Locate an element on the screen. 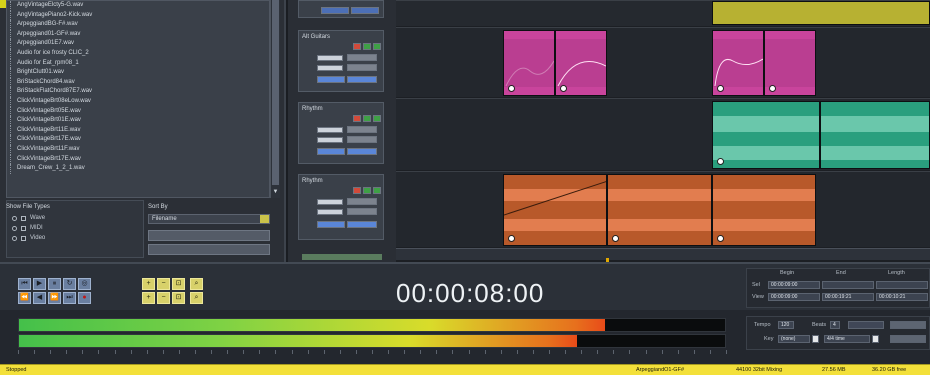  file-list-item: Dream_Crew_1_2_1.wav is located at coordinates (138, 169).